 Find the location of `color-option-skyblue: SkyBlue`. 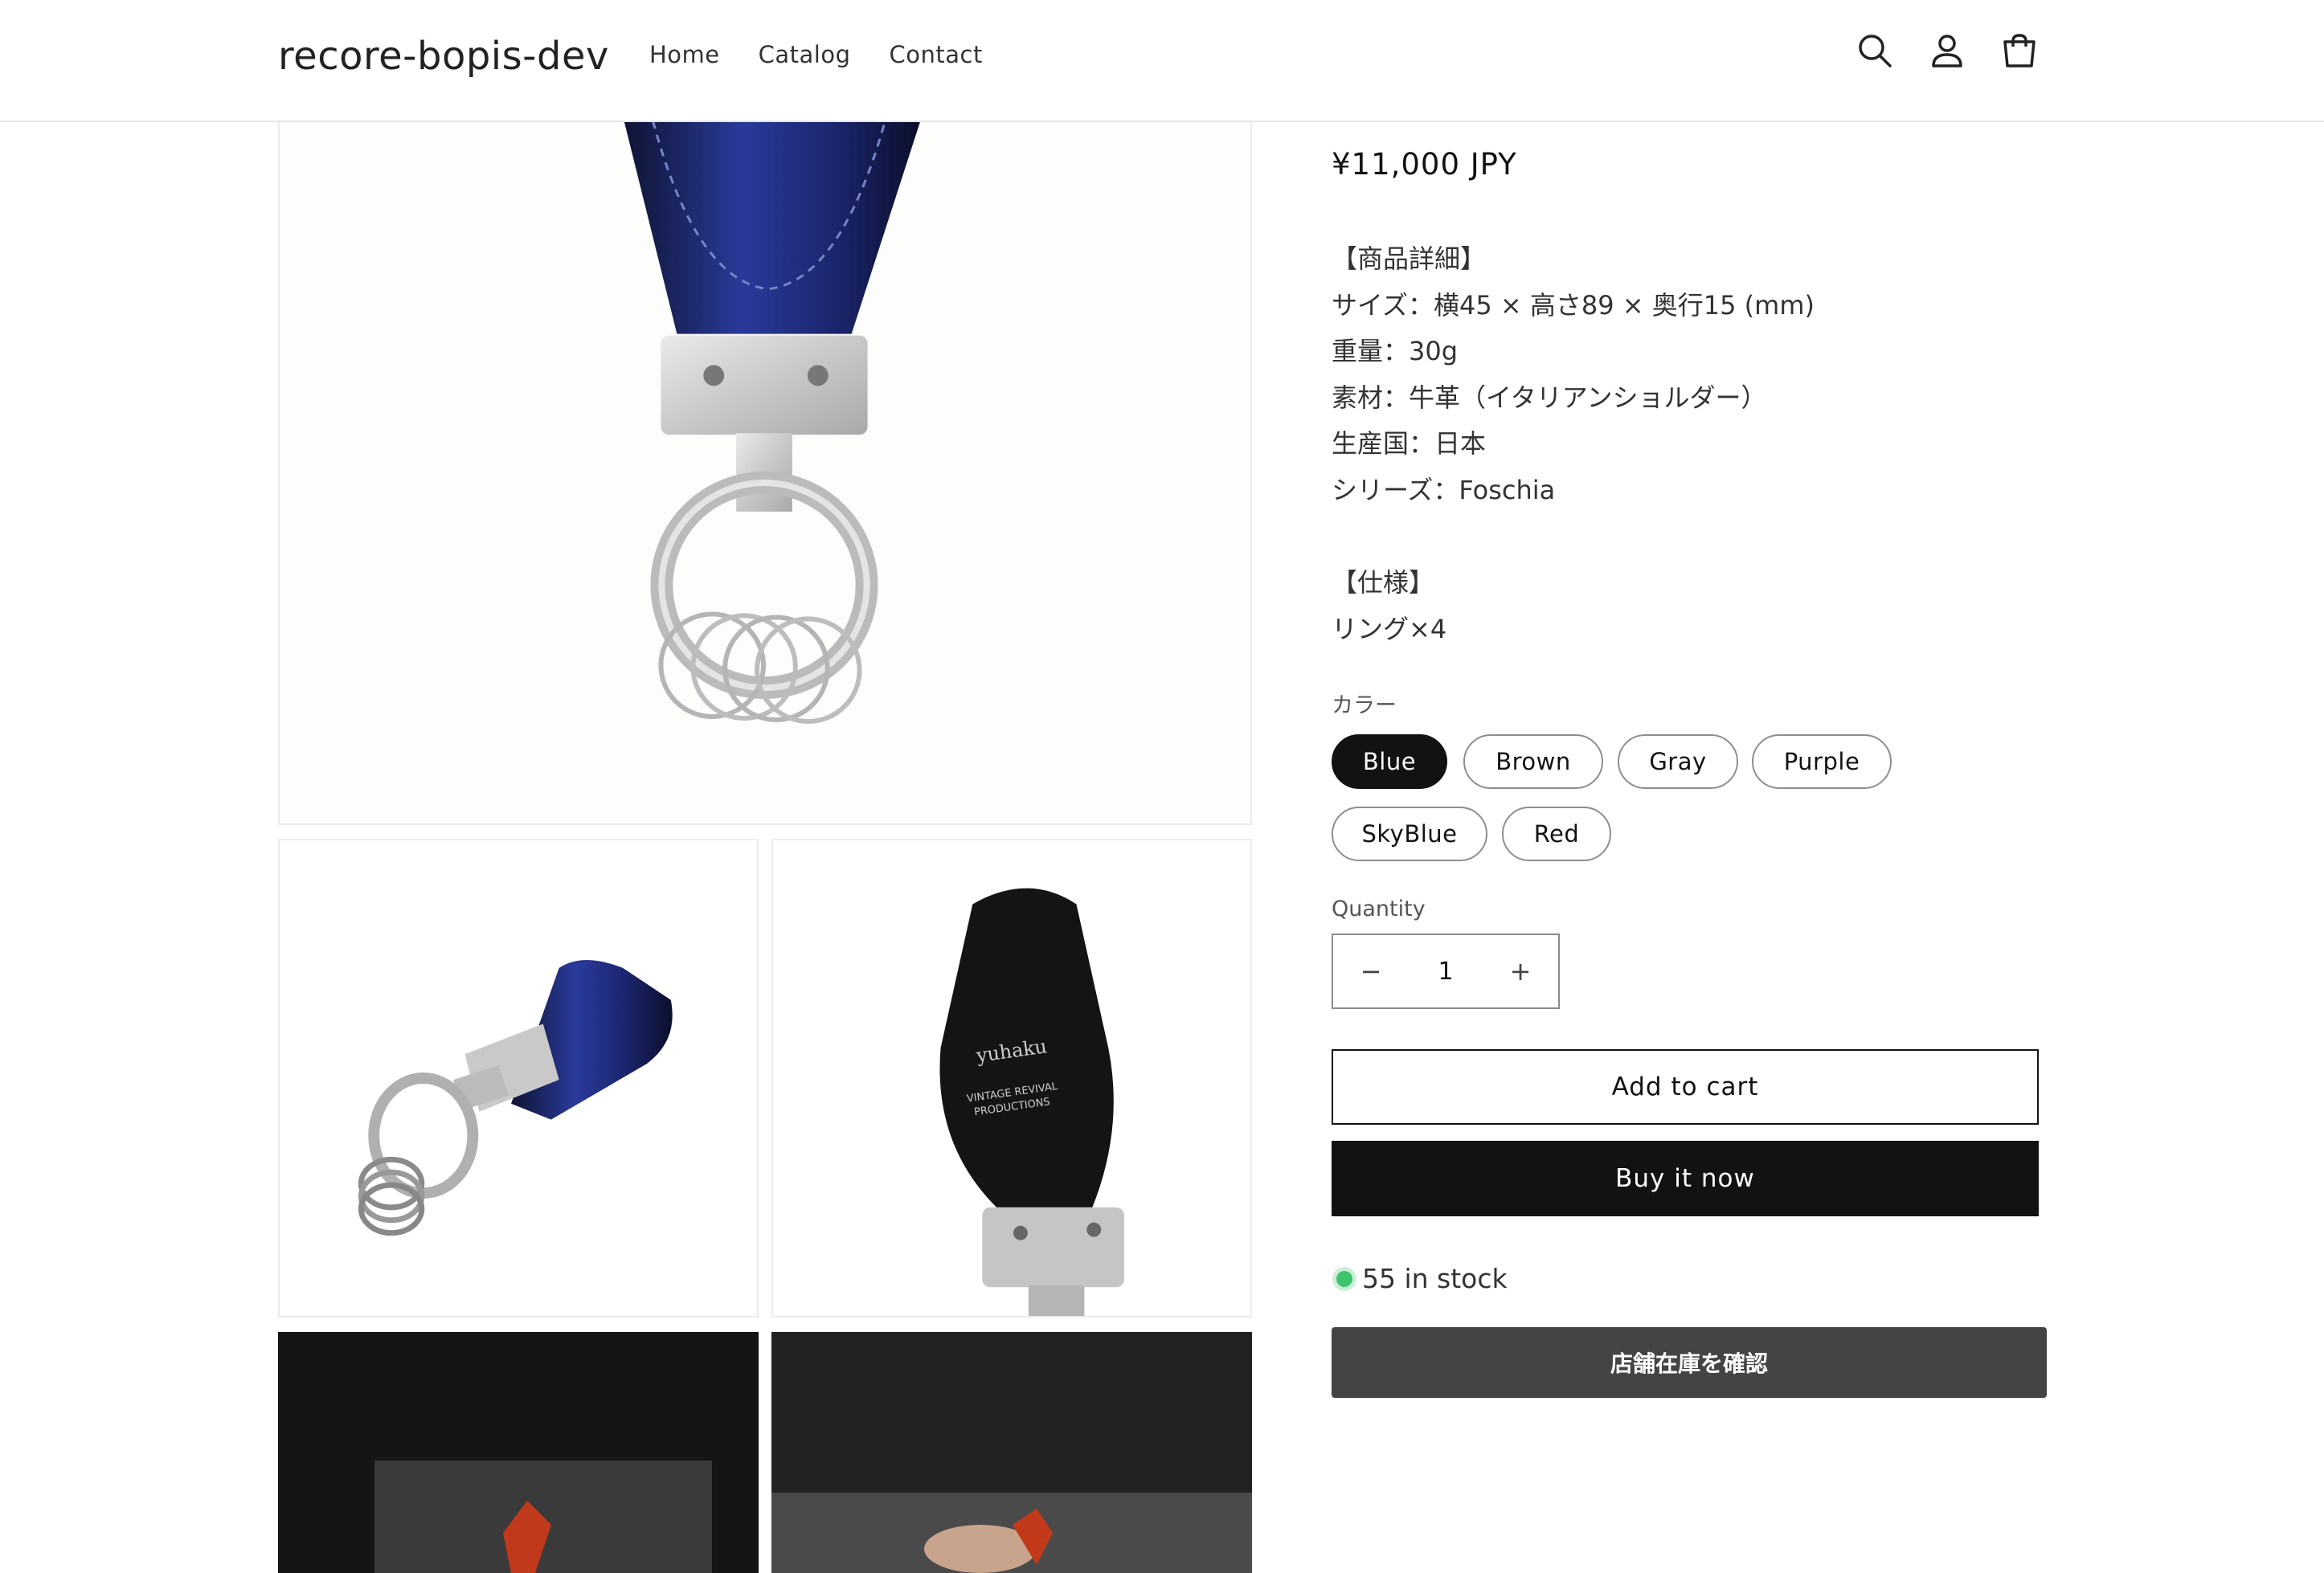

color-option-skyblue: SkyBlue is located at coordinates (1409, 834).